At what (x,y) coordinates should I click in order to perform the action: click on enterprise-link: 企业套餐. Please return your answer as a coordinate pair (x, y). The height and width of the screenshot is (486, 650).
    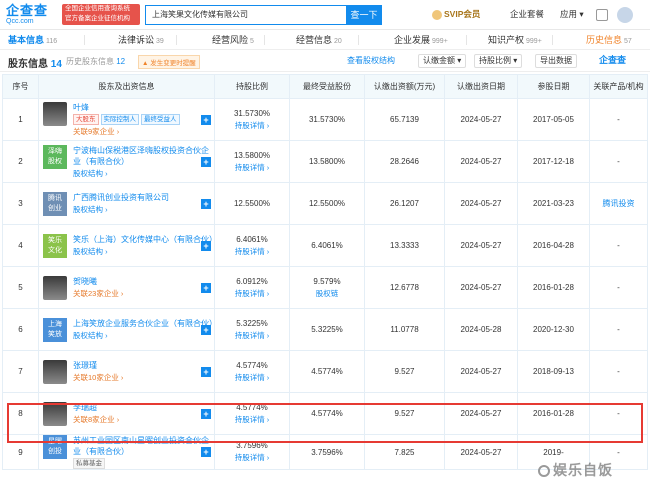
    Looking at the image, I should click on (527, 14).